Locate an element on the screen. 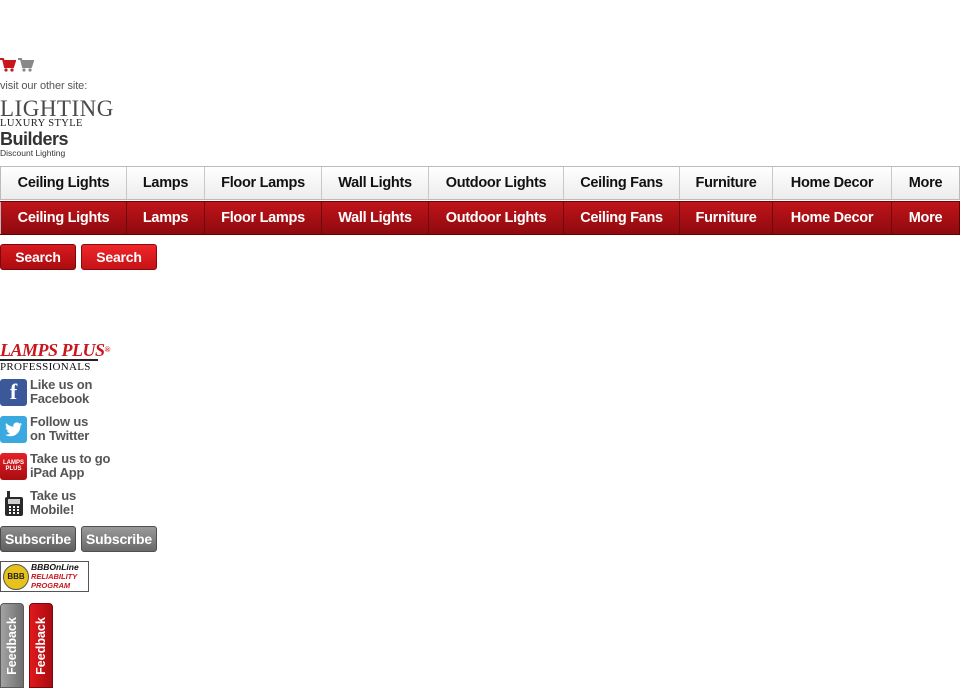 The image size is (960, 688). search-button: Search is located at coordinates (38, 257).